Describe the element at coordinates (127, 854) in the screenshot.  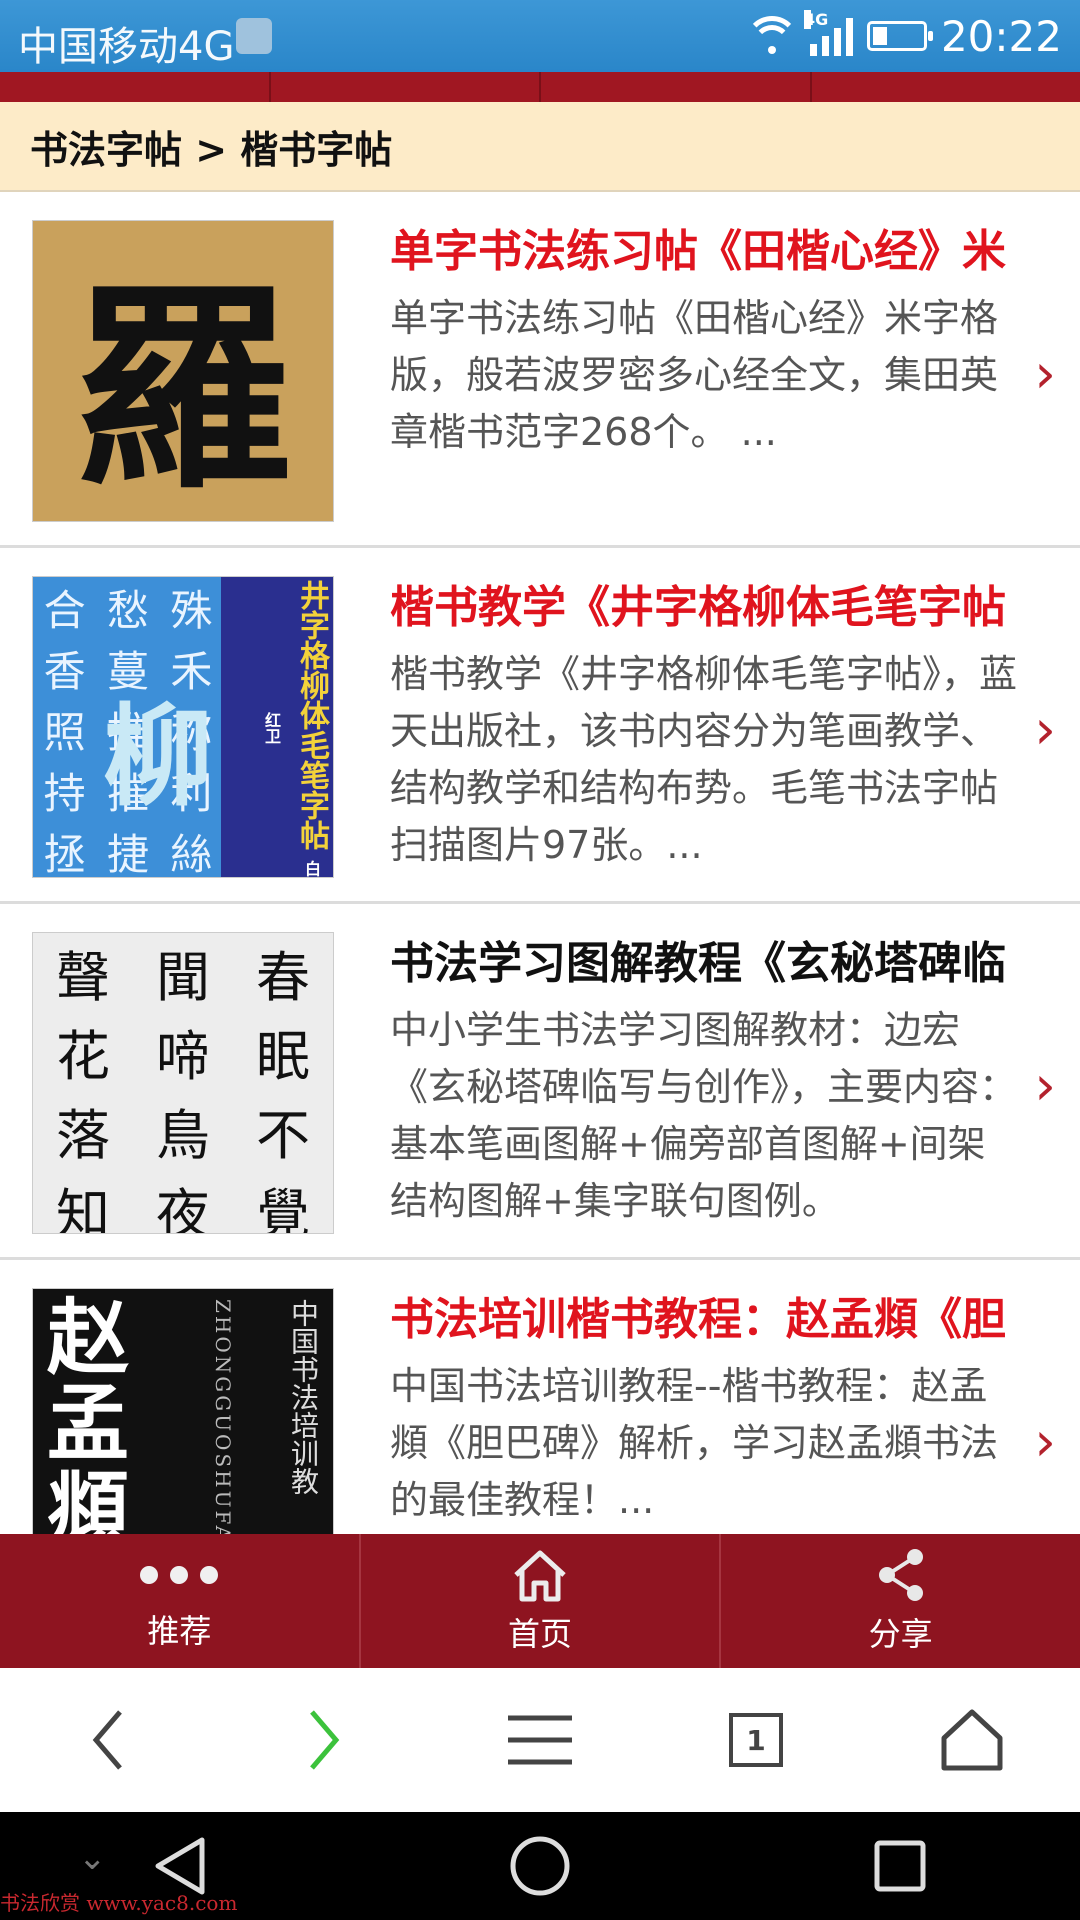
I see `thumb-char: 捷` at that location.